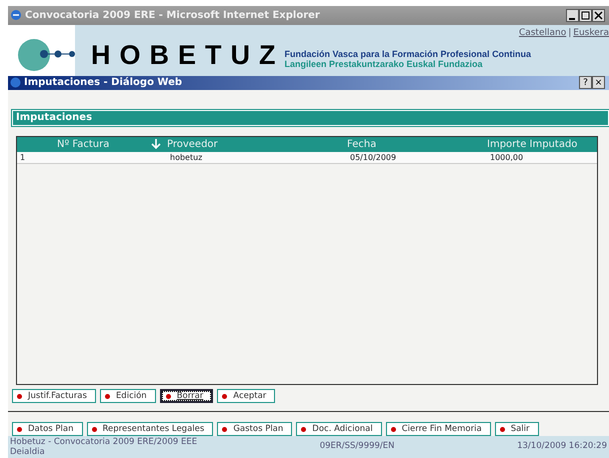  I want to click on action-button: Salir, so click(516, 429).